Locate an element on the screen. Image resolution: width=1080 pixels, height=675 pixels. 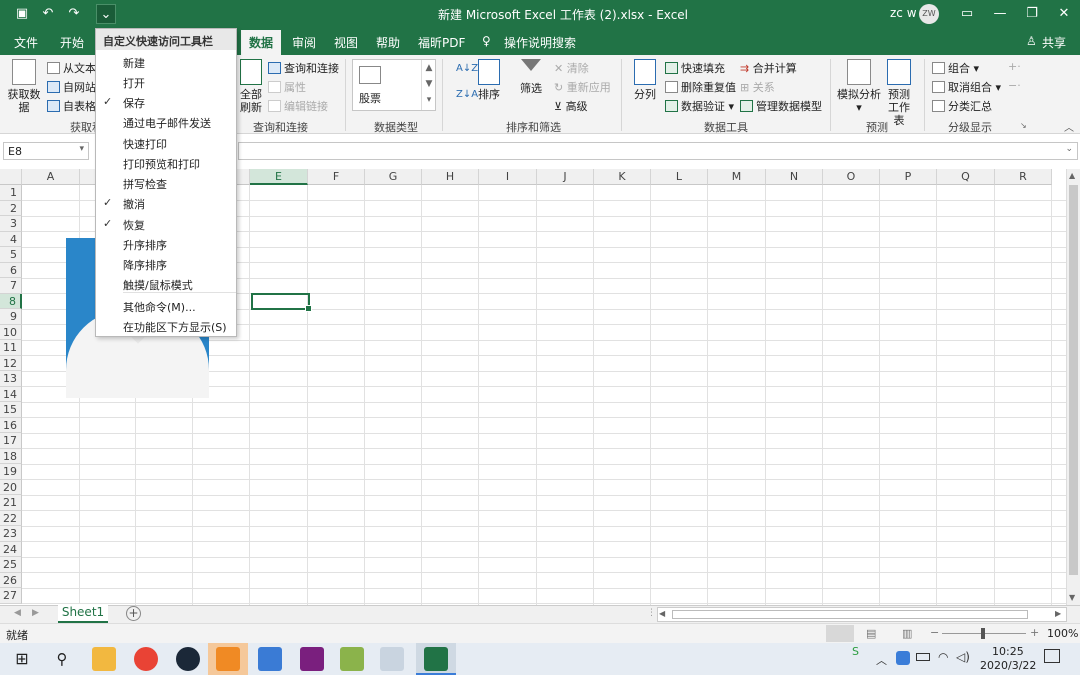
row-header-12: 12 is located at coordinates (11, 363).